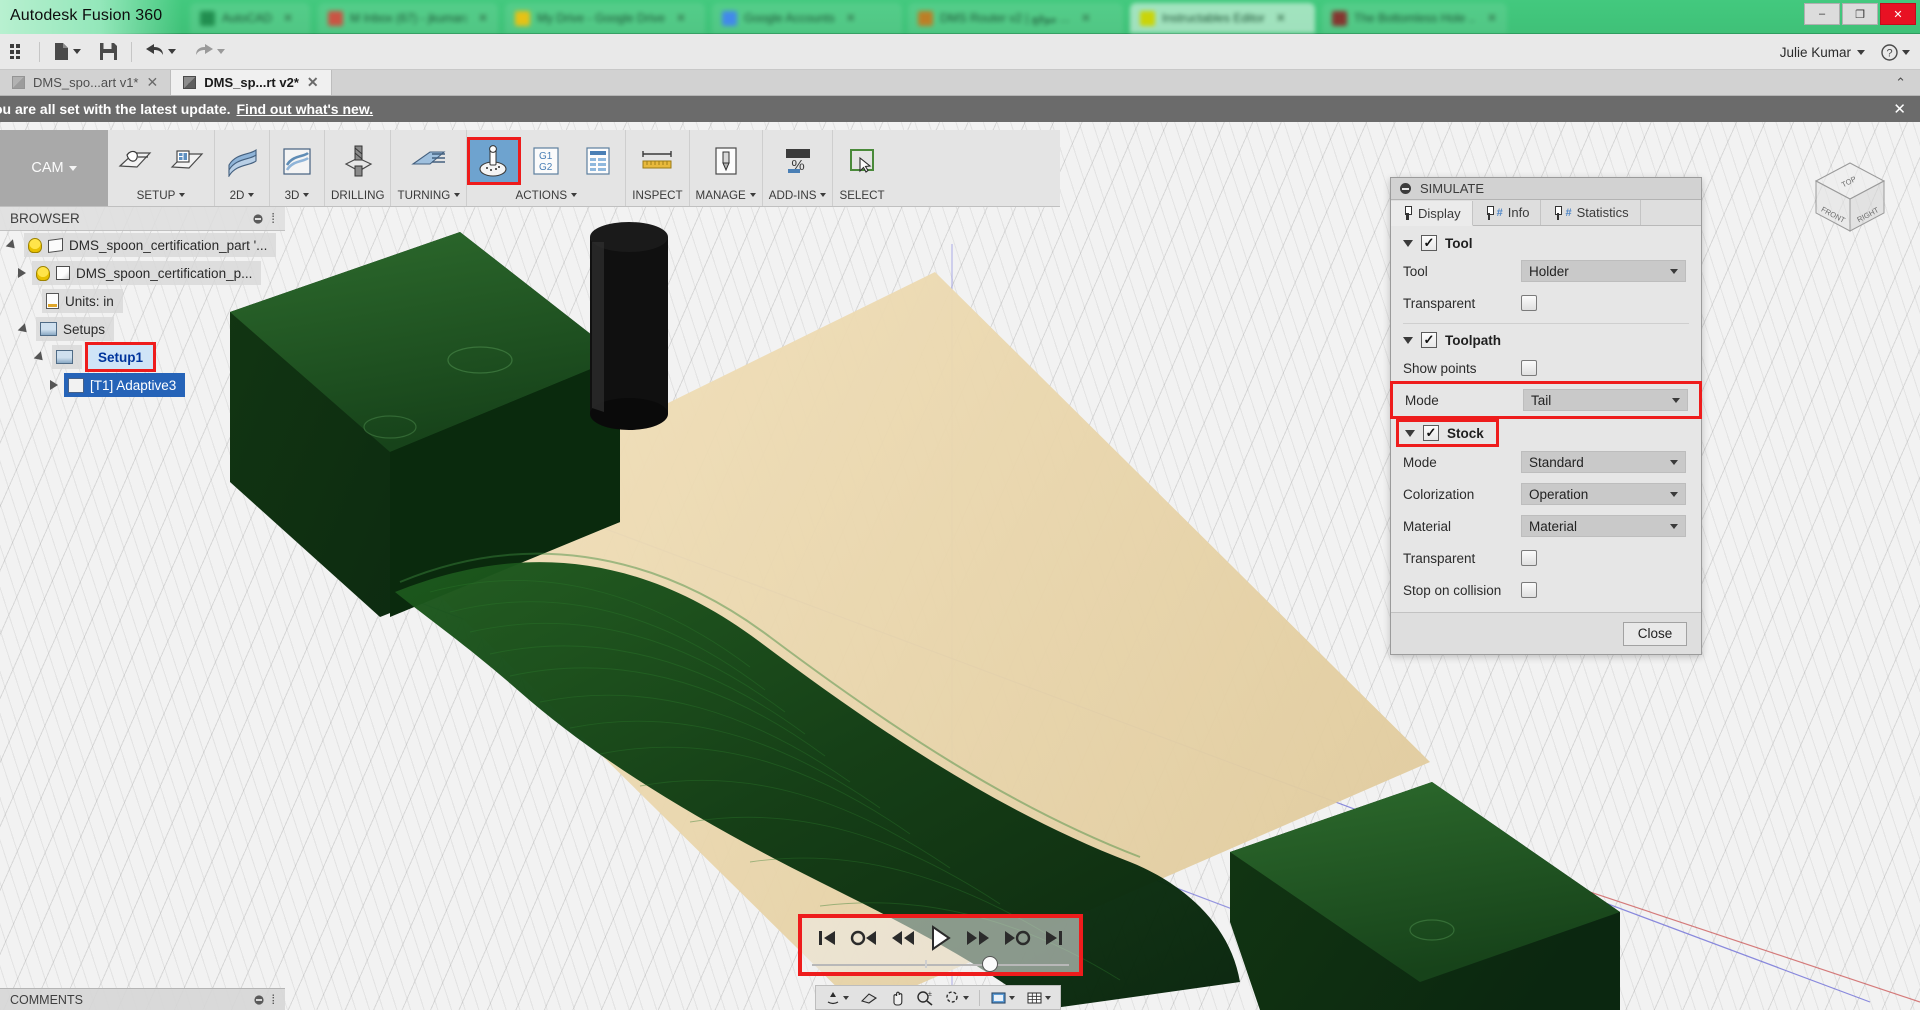  What do you see at coordinates (1414, 18) in the screenshot?
I see `browser-tab: The Bottomless Hole ... ✕` at bounding box center [1414, 18].